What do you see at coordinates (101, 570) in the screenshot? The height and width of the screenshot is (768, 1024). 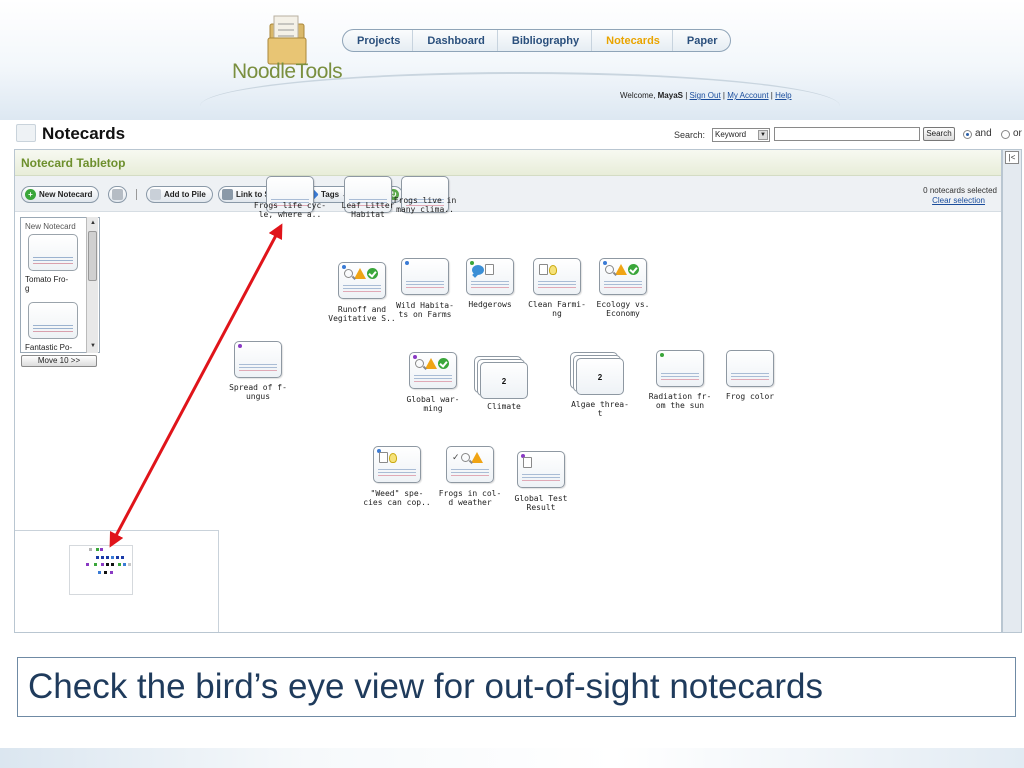 I see `birdseye-viewport` at bounding box center [101, 570].